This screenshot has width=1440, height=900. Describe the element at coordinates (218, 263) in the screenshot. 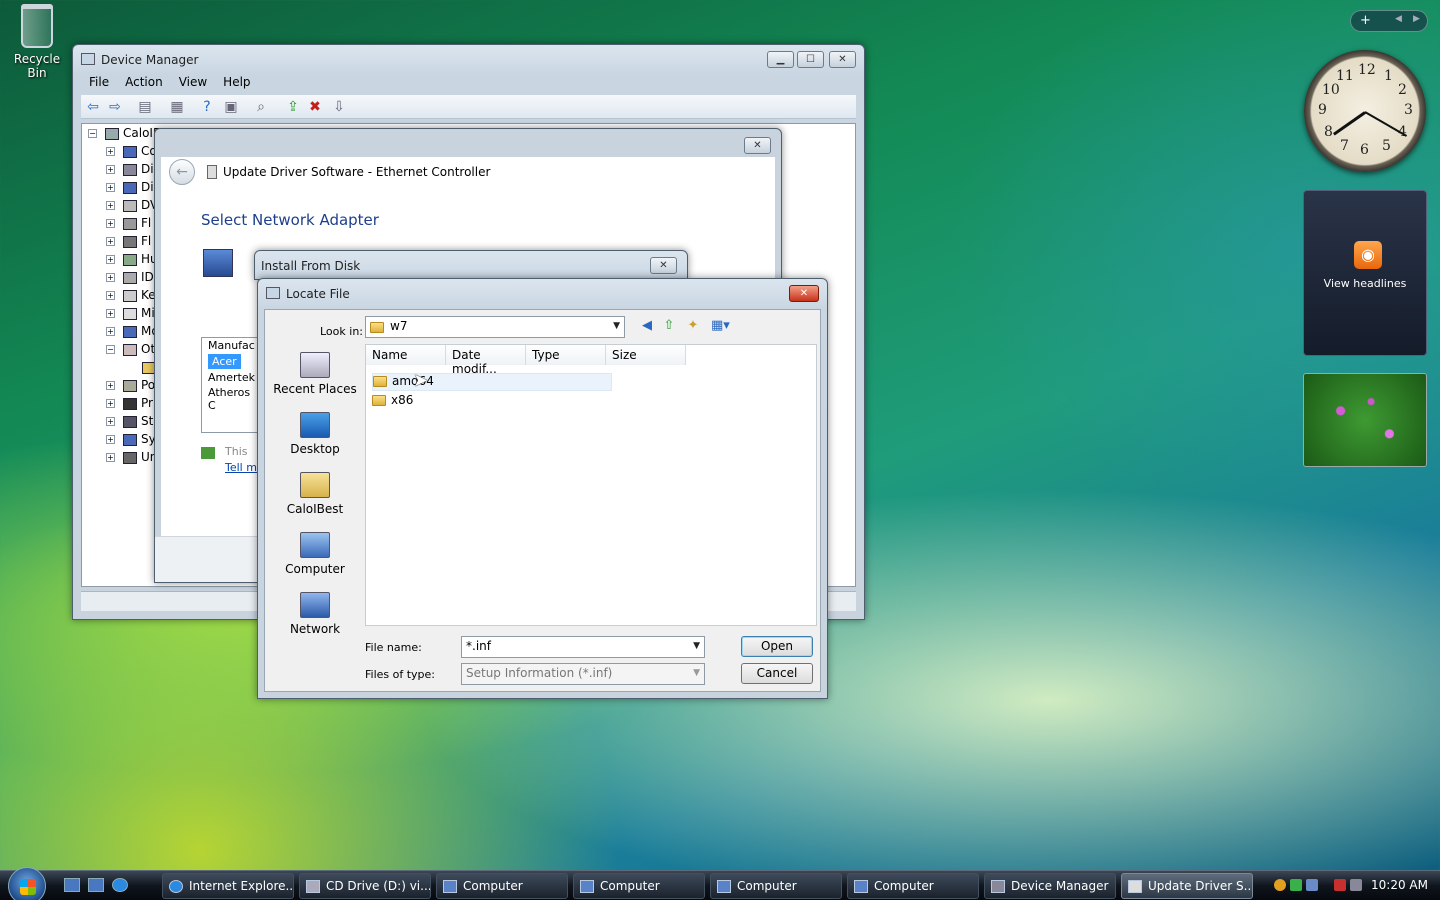

I see `network-adapter-icon` at that location.